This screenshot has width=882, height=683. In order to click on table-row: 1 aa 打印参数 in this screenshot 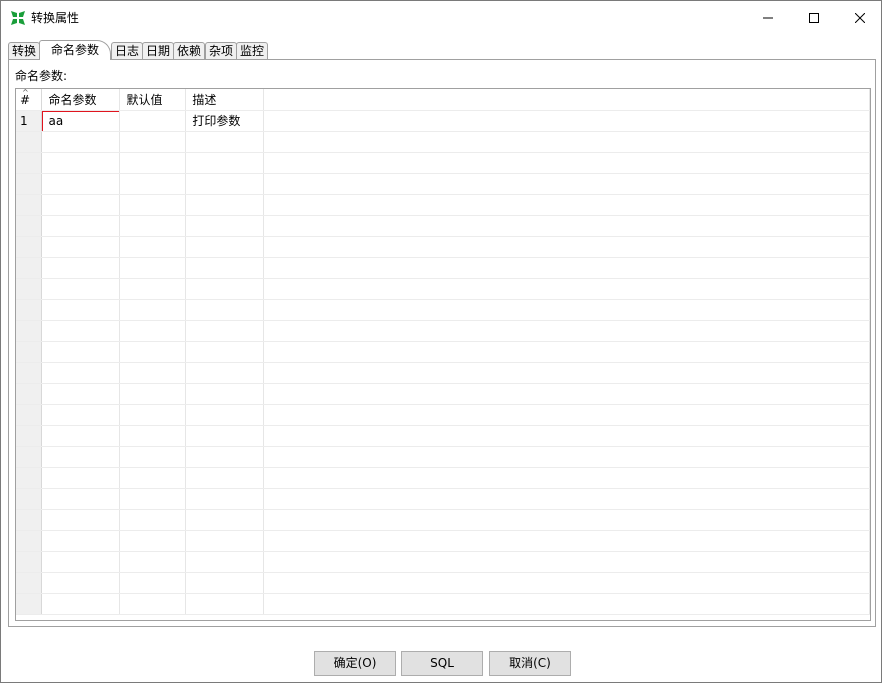, I will do `click(443, 121)`.